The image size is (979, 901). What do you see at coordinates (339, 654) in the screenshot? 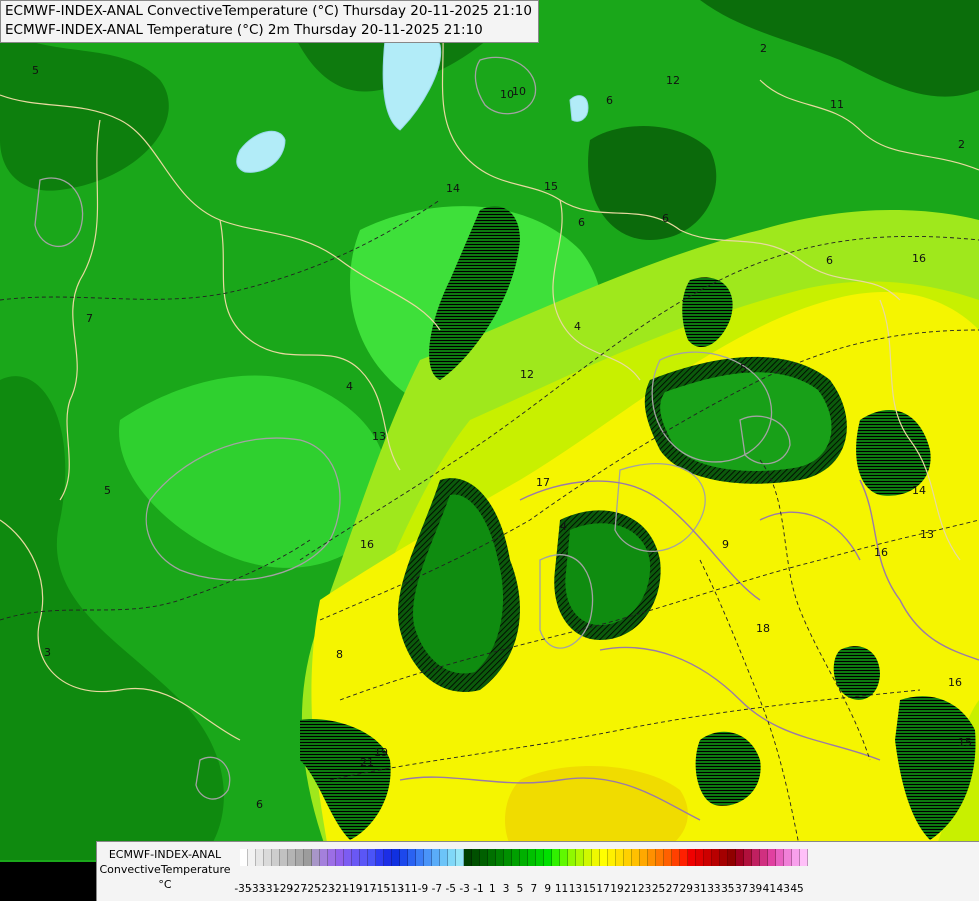
I see `contour-value-label: 8` at bounding box center [339, 654].